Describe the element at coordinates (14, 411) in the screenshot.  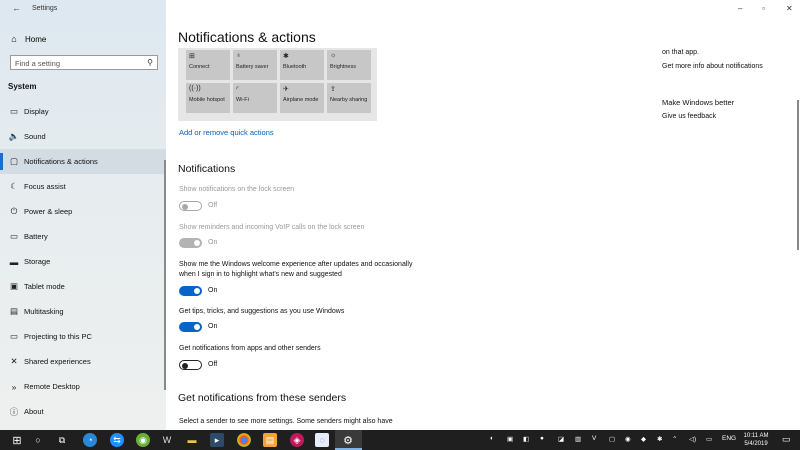
I see `about-icon: ⓘ` at that location.